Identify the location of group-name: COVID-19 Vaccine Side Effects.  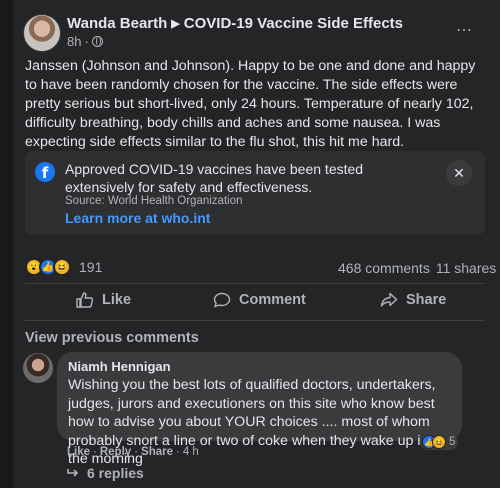
(293, 23).